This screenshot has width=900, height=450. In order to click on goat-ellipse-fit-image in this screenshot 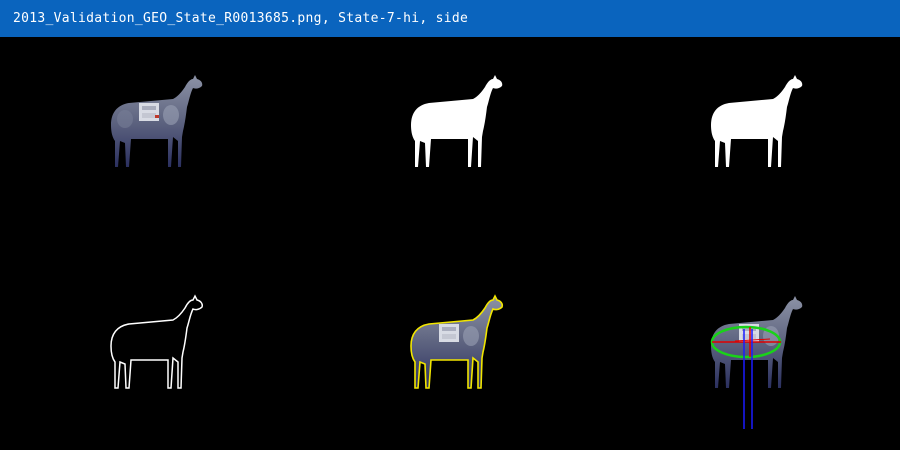, I will do `click(756, 362)`.